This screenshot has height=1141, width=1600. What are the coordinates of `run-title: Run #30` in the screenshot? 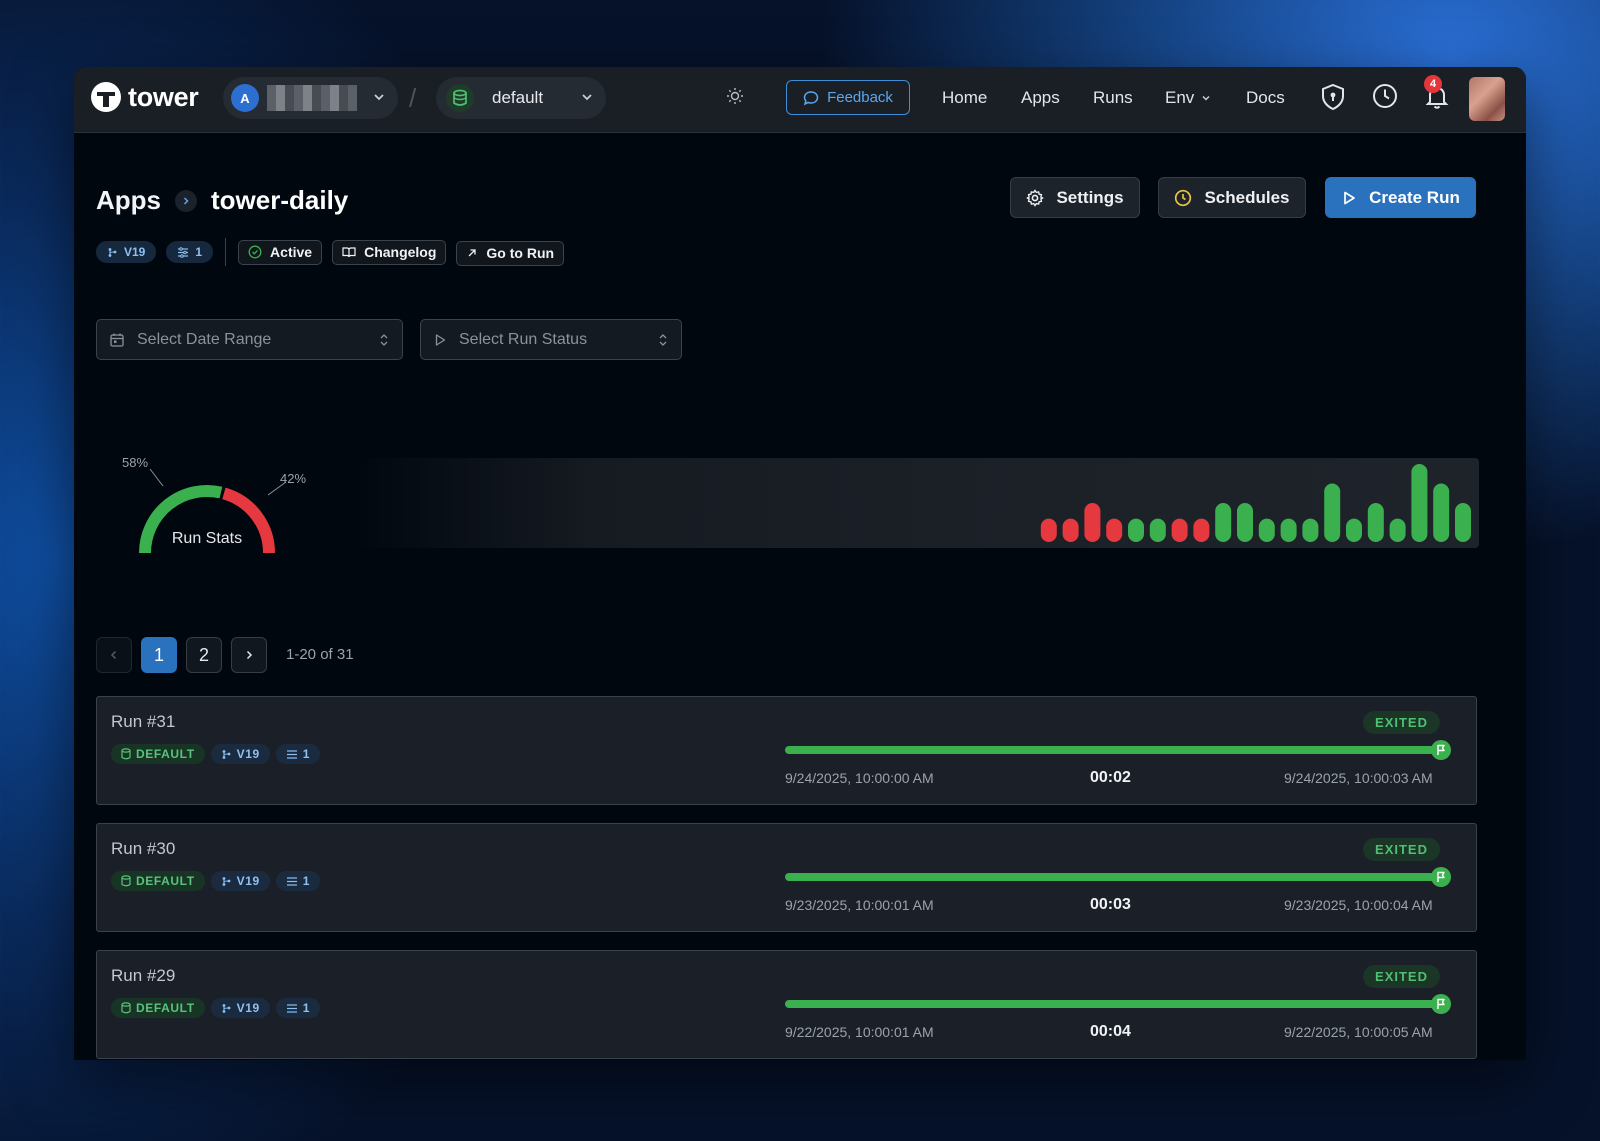 It's located at (143, 848).